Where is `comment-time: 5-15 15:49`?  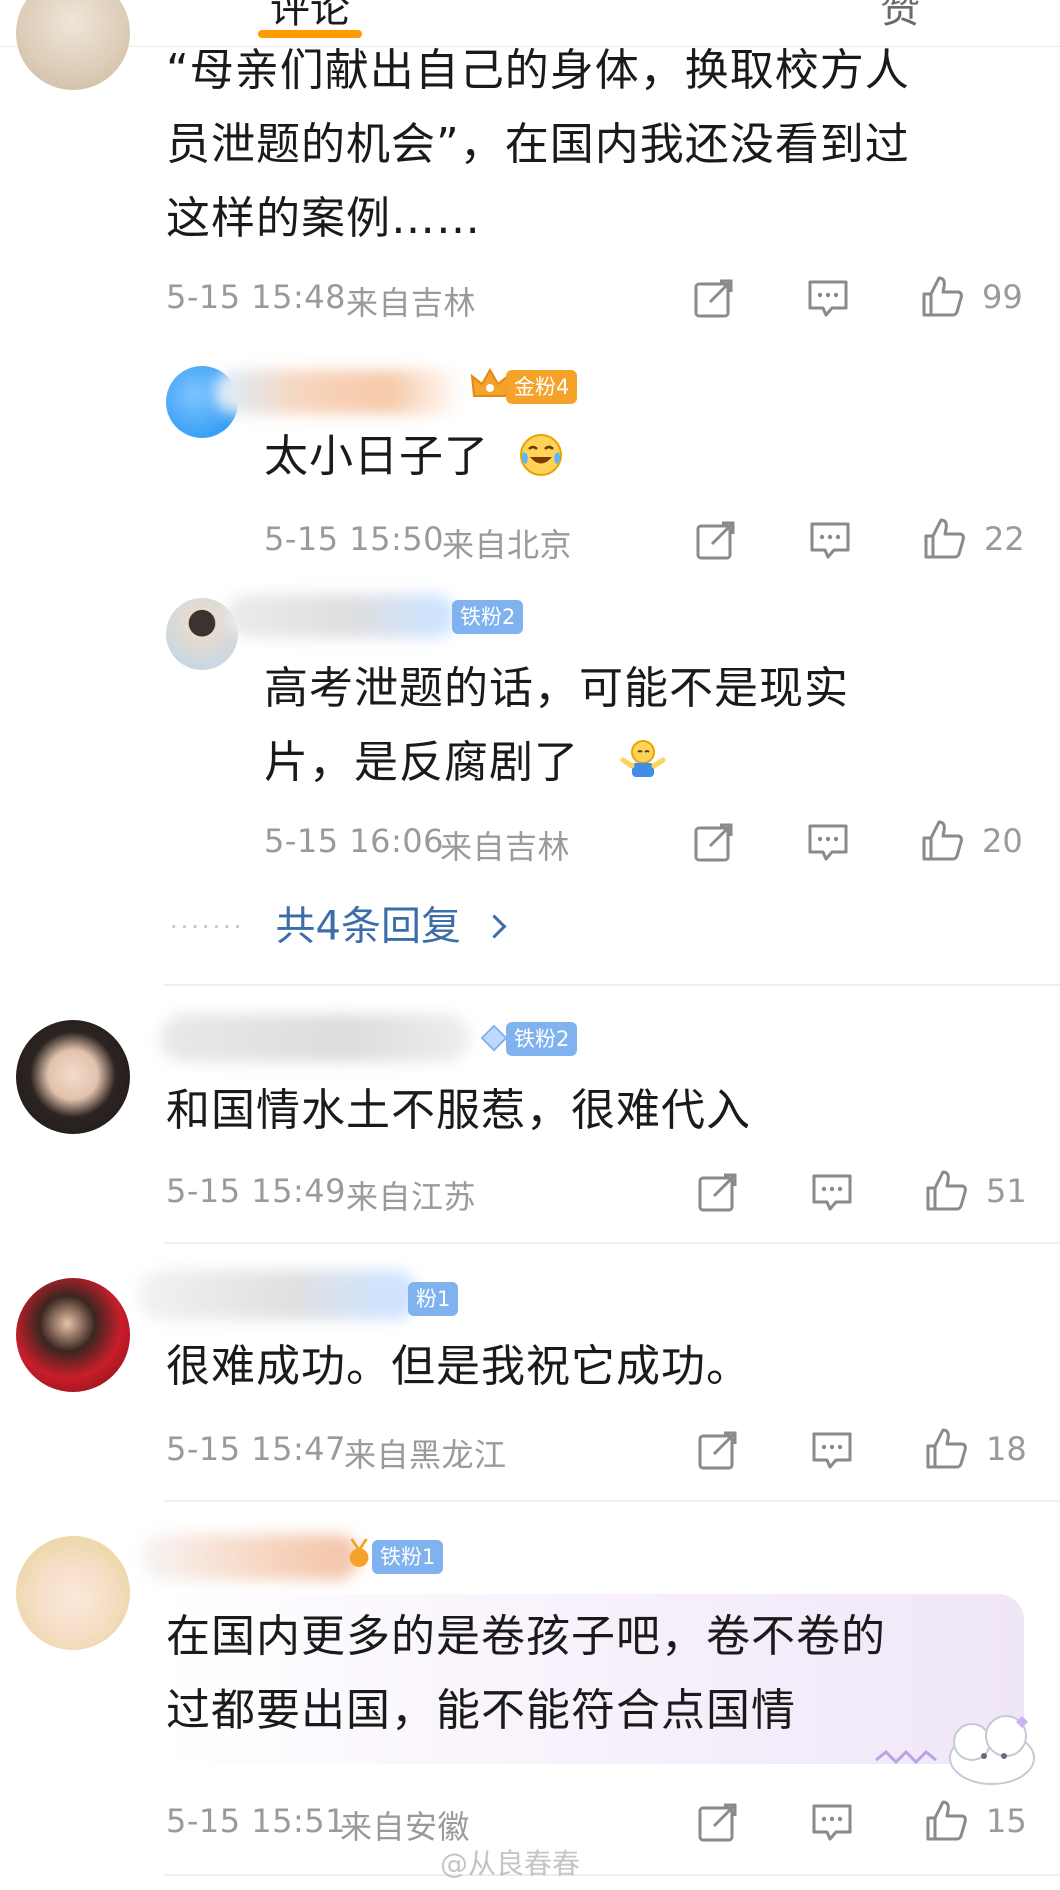
comment-time: 5-15 15:49 is located at coordinates (256, 1191).